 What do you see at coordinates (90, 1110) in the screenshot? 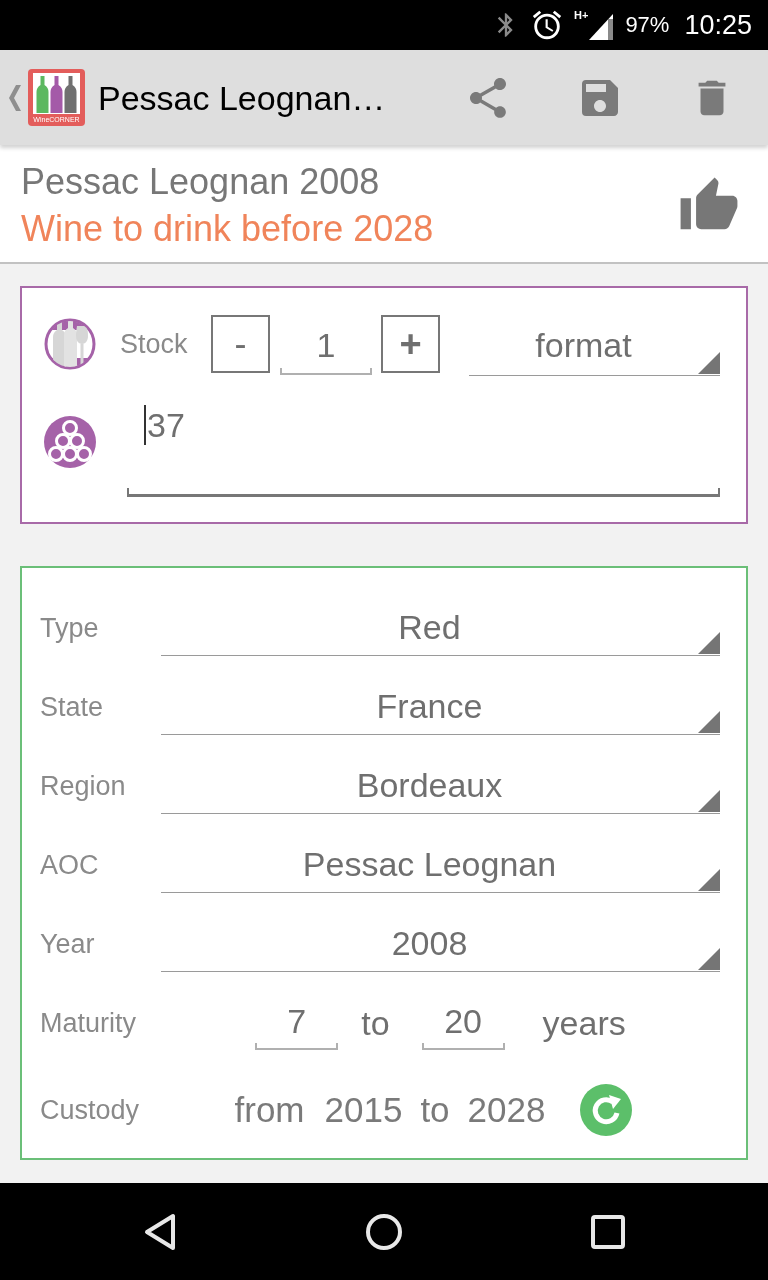
I see `field-label: Custody` at bounding box center [90, 1110].